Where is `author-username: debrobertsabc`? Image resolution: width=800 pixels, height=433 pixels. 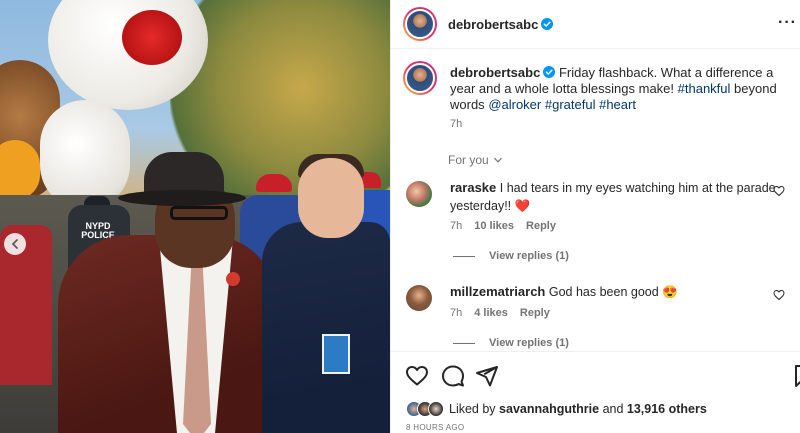
author-username: debrobertsabc is located at coordinates (501, 24).